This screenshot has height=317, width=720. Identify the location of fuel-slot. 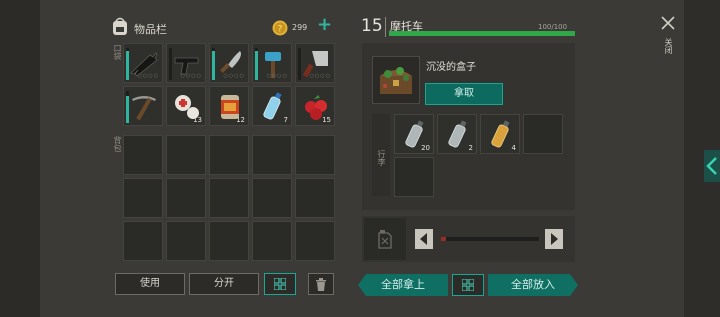
(385, 239).